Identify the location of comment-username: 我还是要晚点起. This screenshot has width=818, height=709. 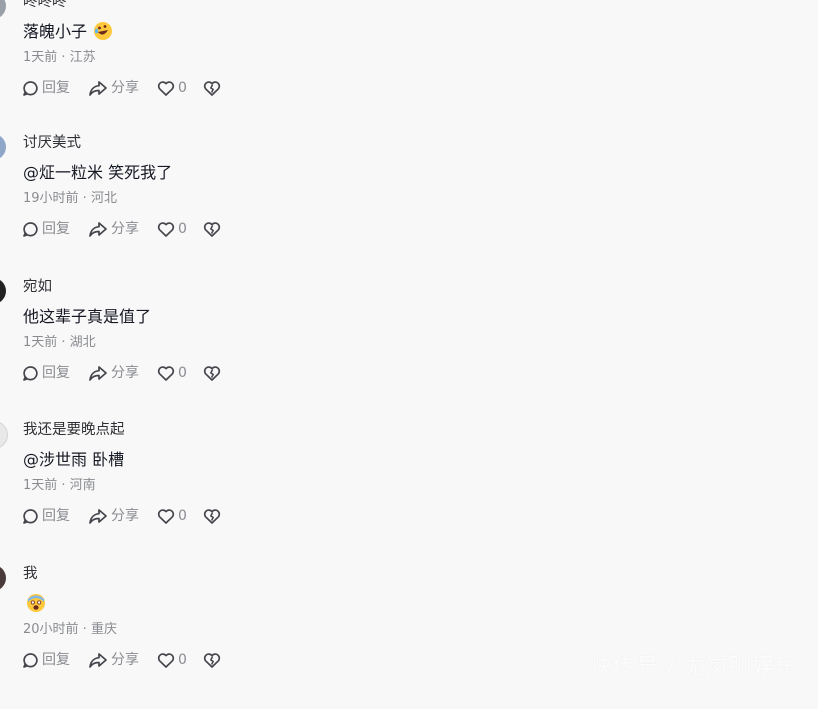
(74, 430).